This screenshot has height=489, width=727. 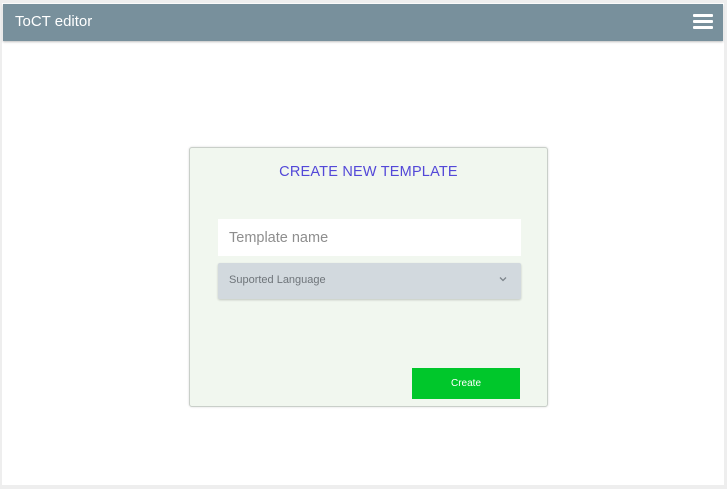 I want to click on hamburger-menu-icon, so click(x=704, y=22).